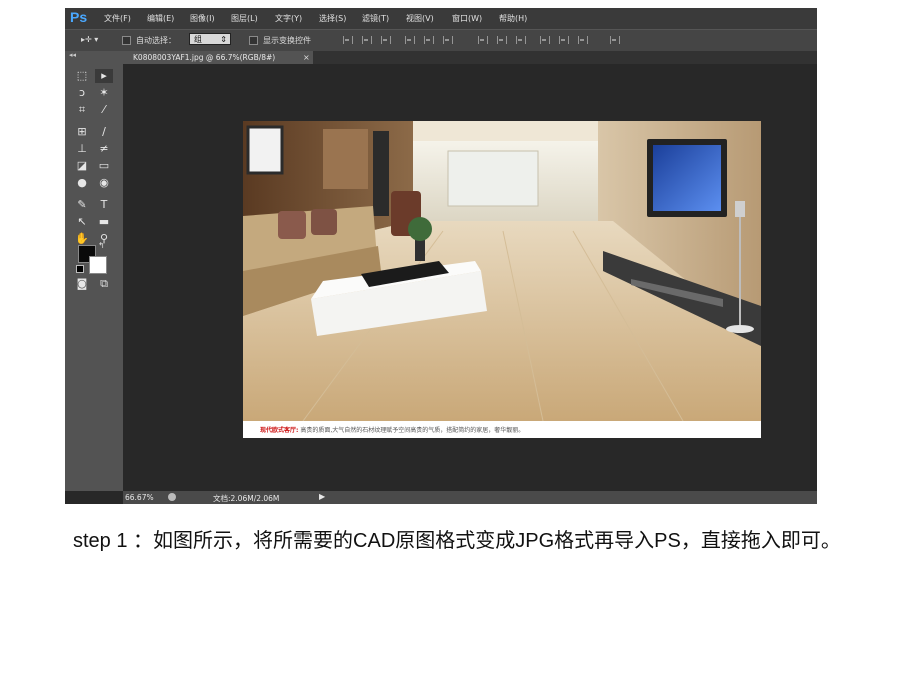 This screenshot has height=690, width=920. I want to click on auto-select-checkbox, so click(126, 40).